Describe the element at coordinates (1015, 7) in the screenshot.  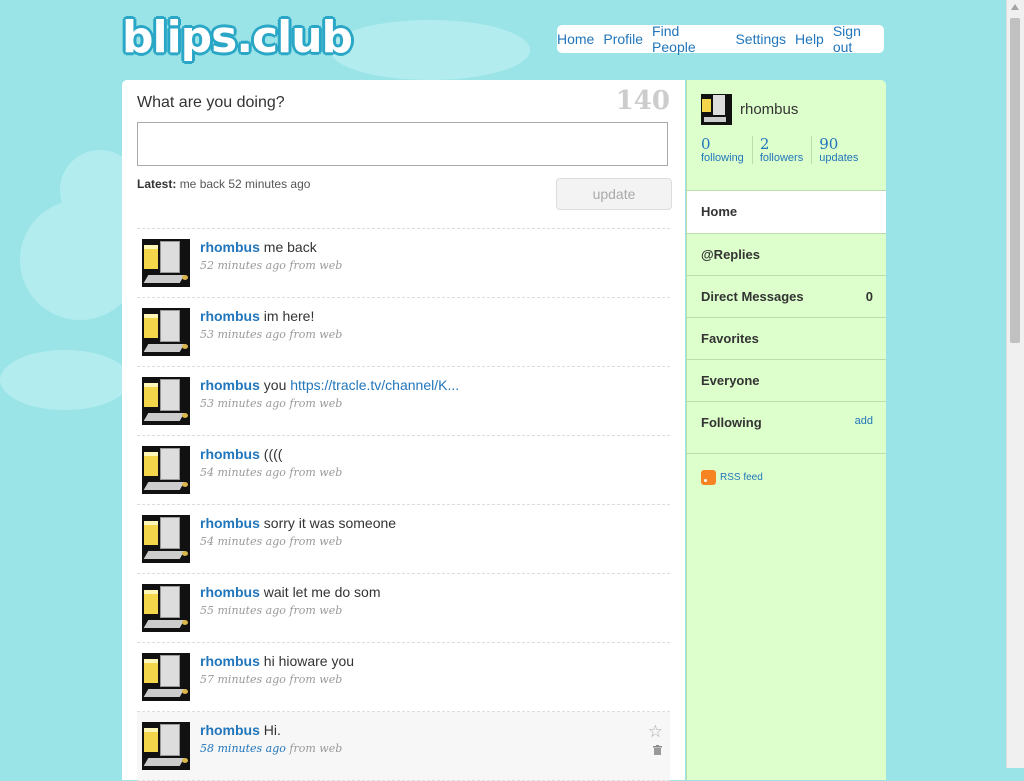
I see `scroll-up-arrow-icon` at that location.